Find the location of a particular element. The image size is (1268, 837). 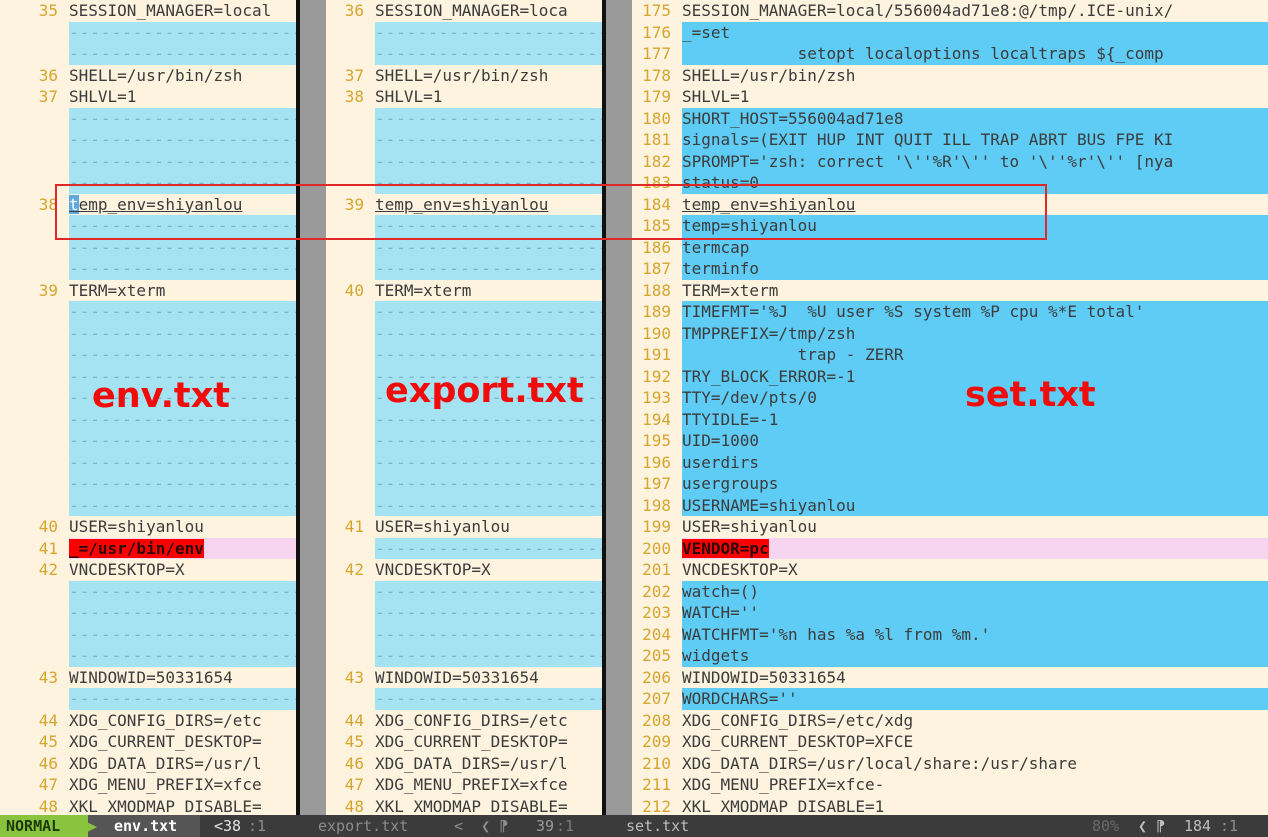

code-line: 190 TMPPREFIX=/tmp/zsh is located at coordinates (950, 333).